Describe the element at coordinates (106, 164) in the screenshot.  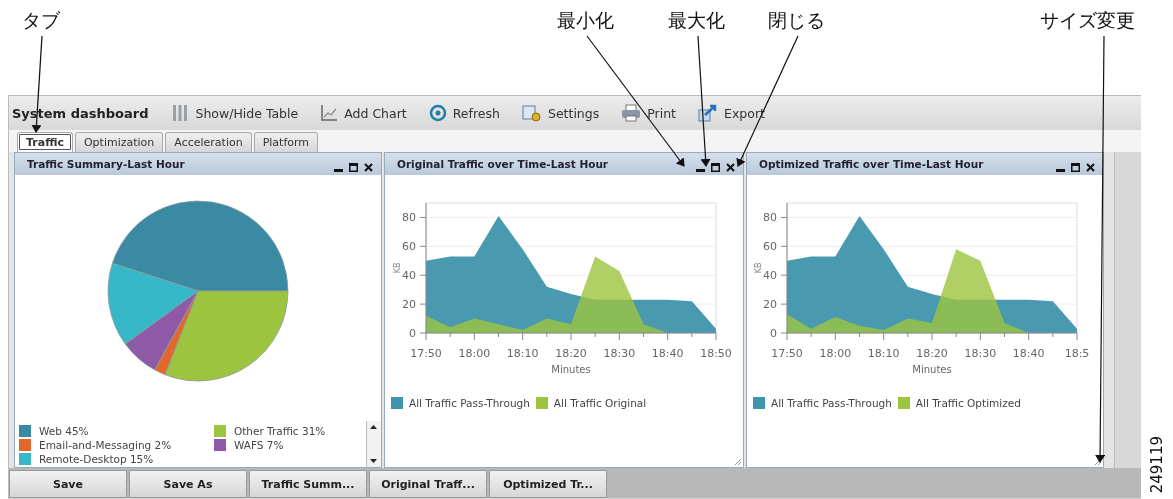
I see `panel-title: Traffic Summary-Last Hour` at that location.